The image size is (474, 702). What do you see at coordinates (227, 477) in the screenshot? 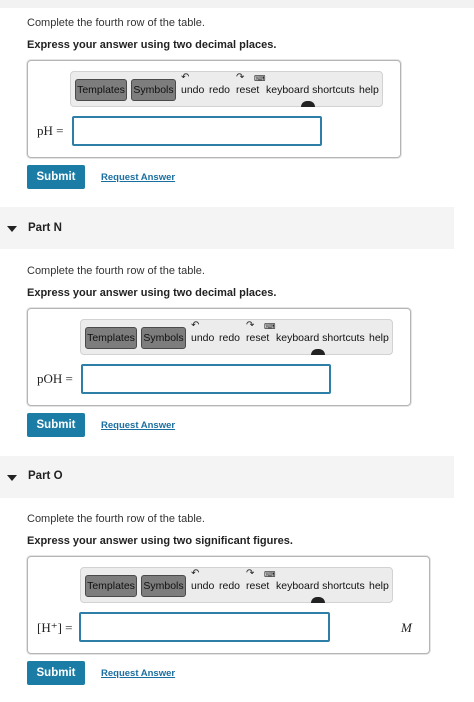
I see `part-o-header: Part O` at bounding box center [227, 477].